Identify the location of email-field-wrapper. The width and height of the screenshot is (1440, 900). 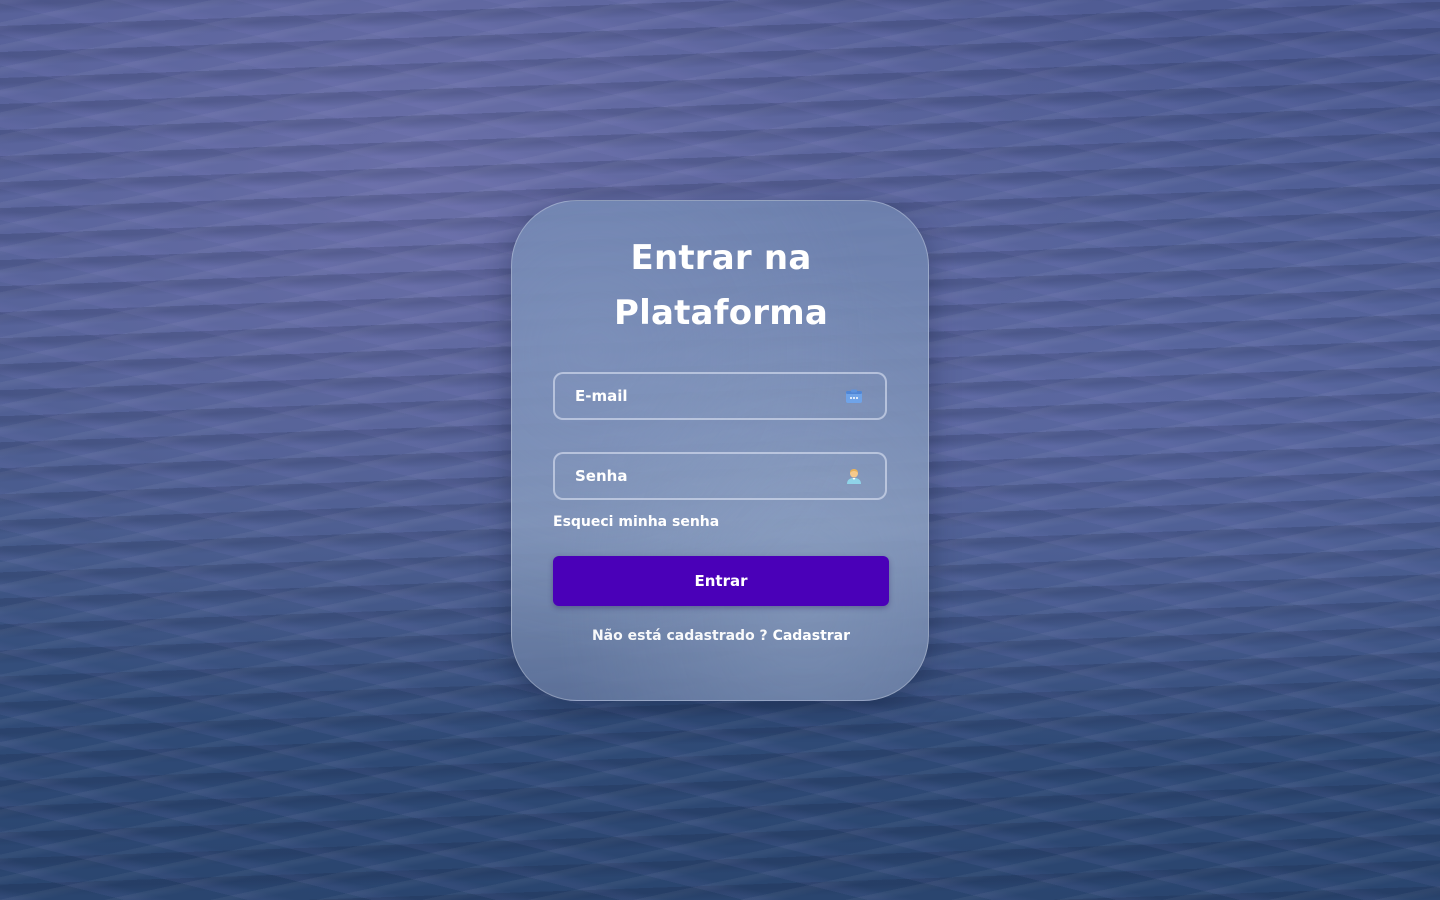
(720, 396).